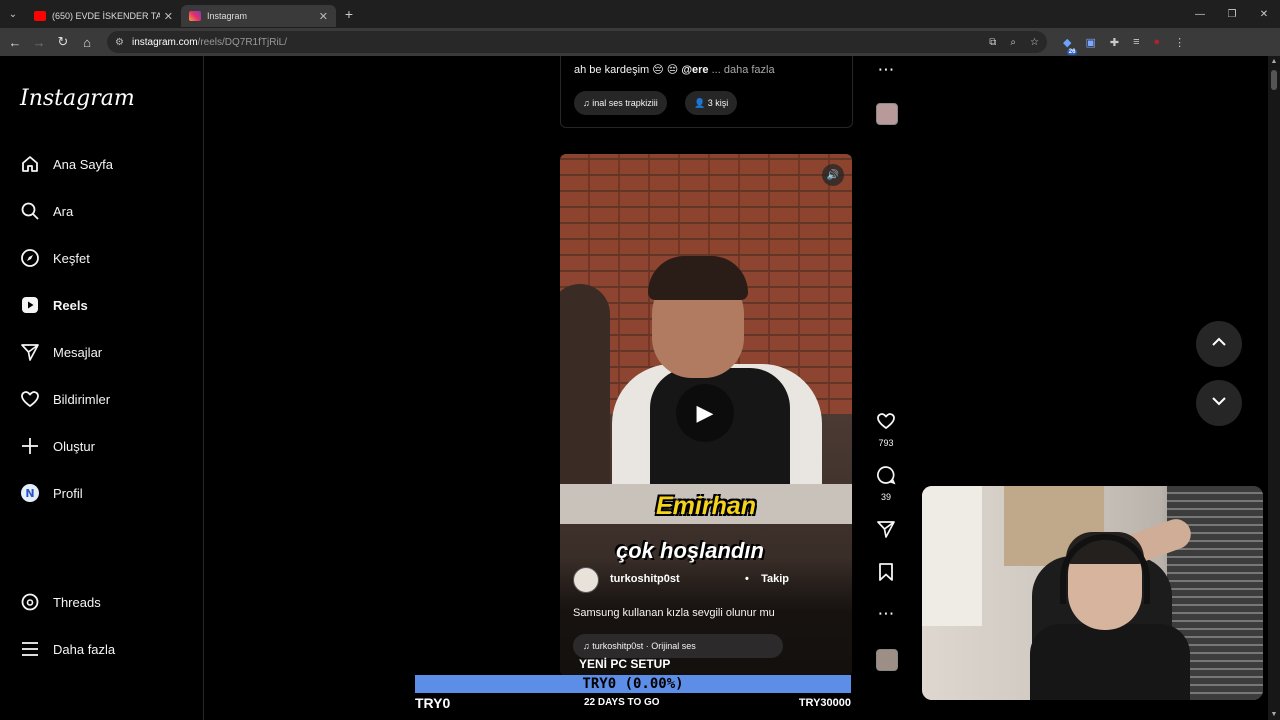 The height and width of the screenshot is (720, 1280). What do you see at coordinates (952, 556) in the screenshot?
I see `webcam-flag` at bounding box center [952, 556].